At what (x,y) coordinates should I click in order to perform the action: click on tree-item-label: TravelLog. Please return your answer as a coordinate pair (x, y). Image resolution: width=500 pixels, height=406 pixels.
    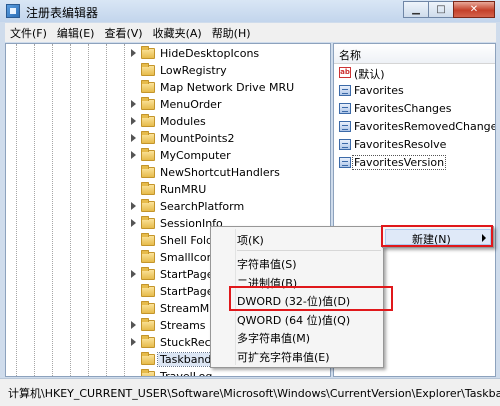
    Looking at the image, I should click on (186, 373).